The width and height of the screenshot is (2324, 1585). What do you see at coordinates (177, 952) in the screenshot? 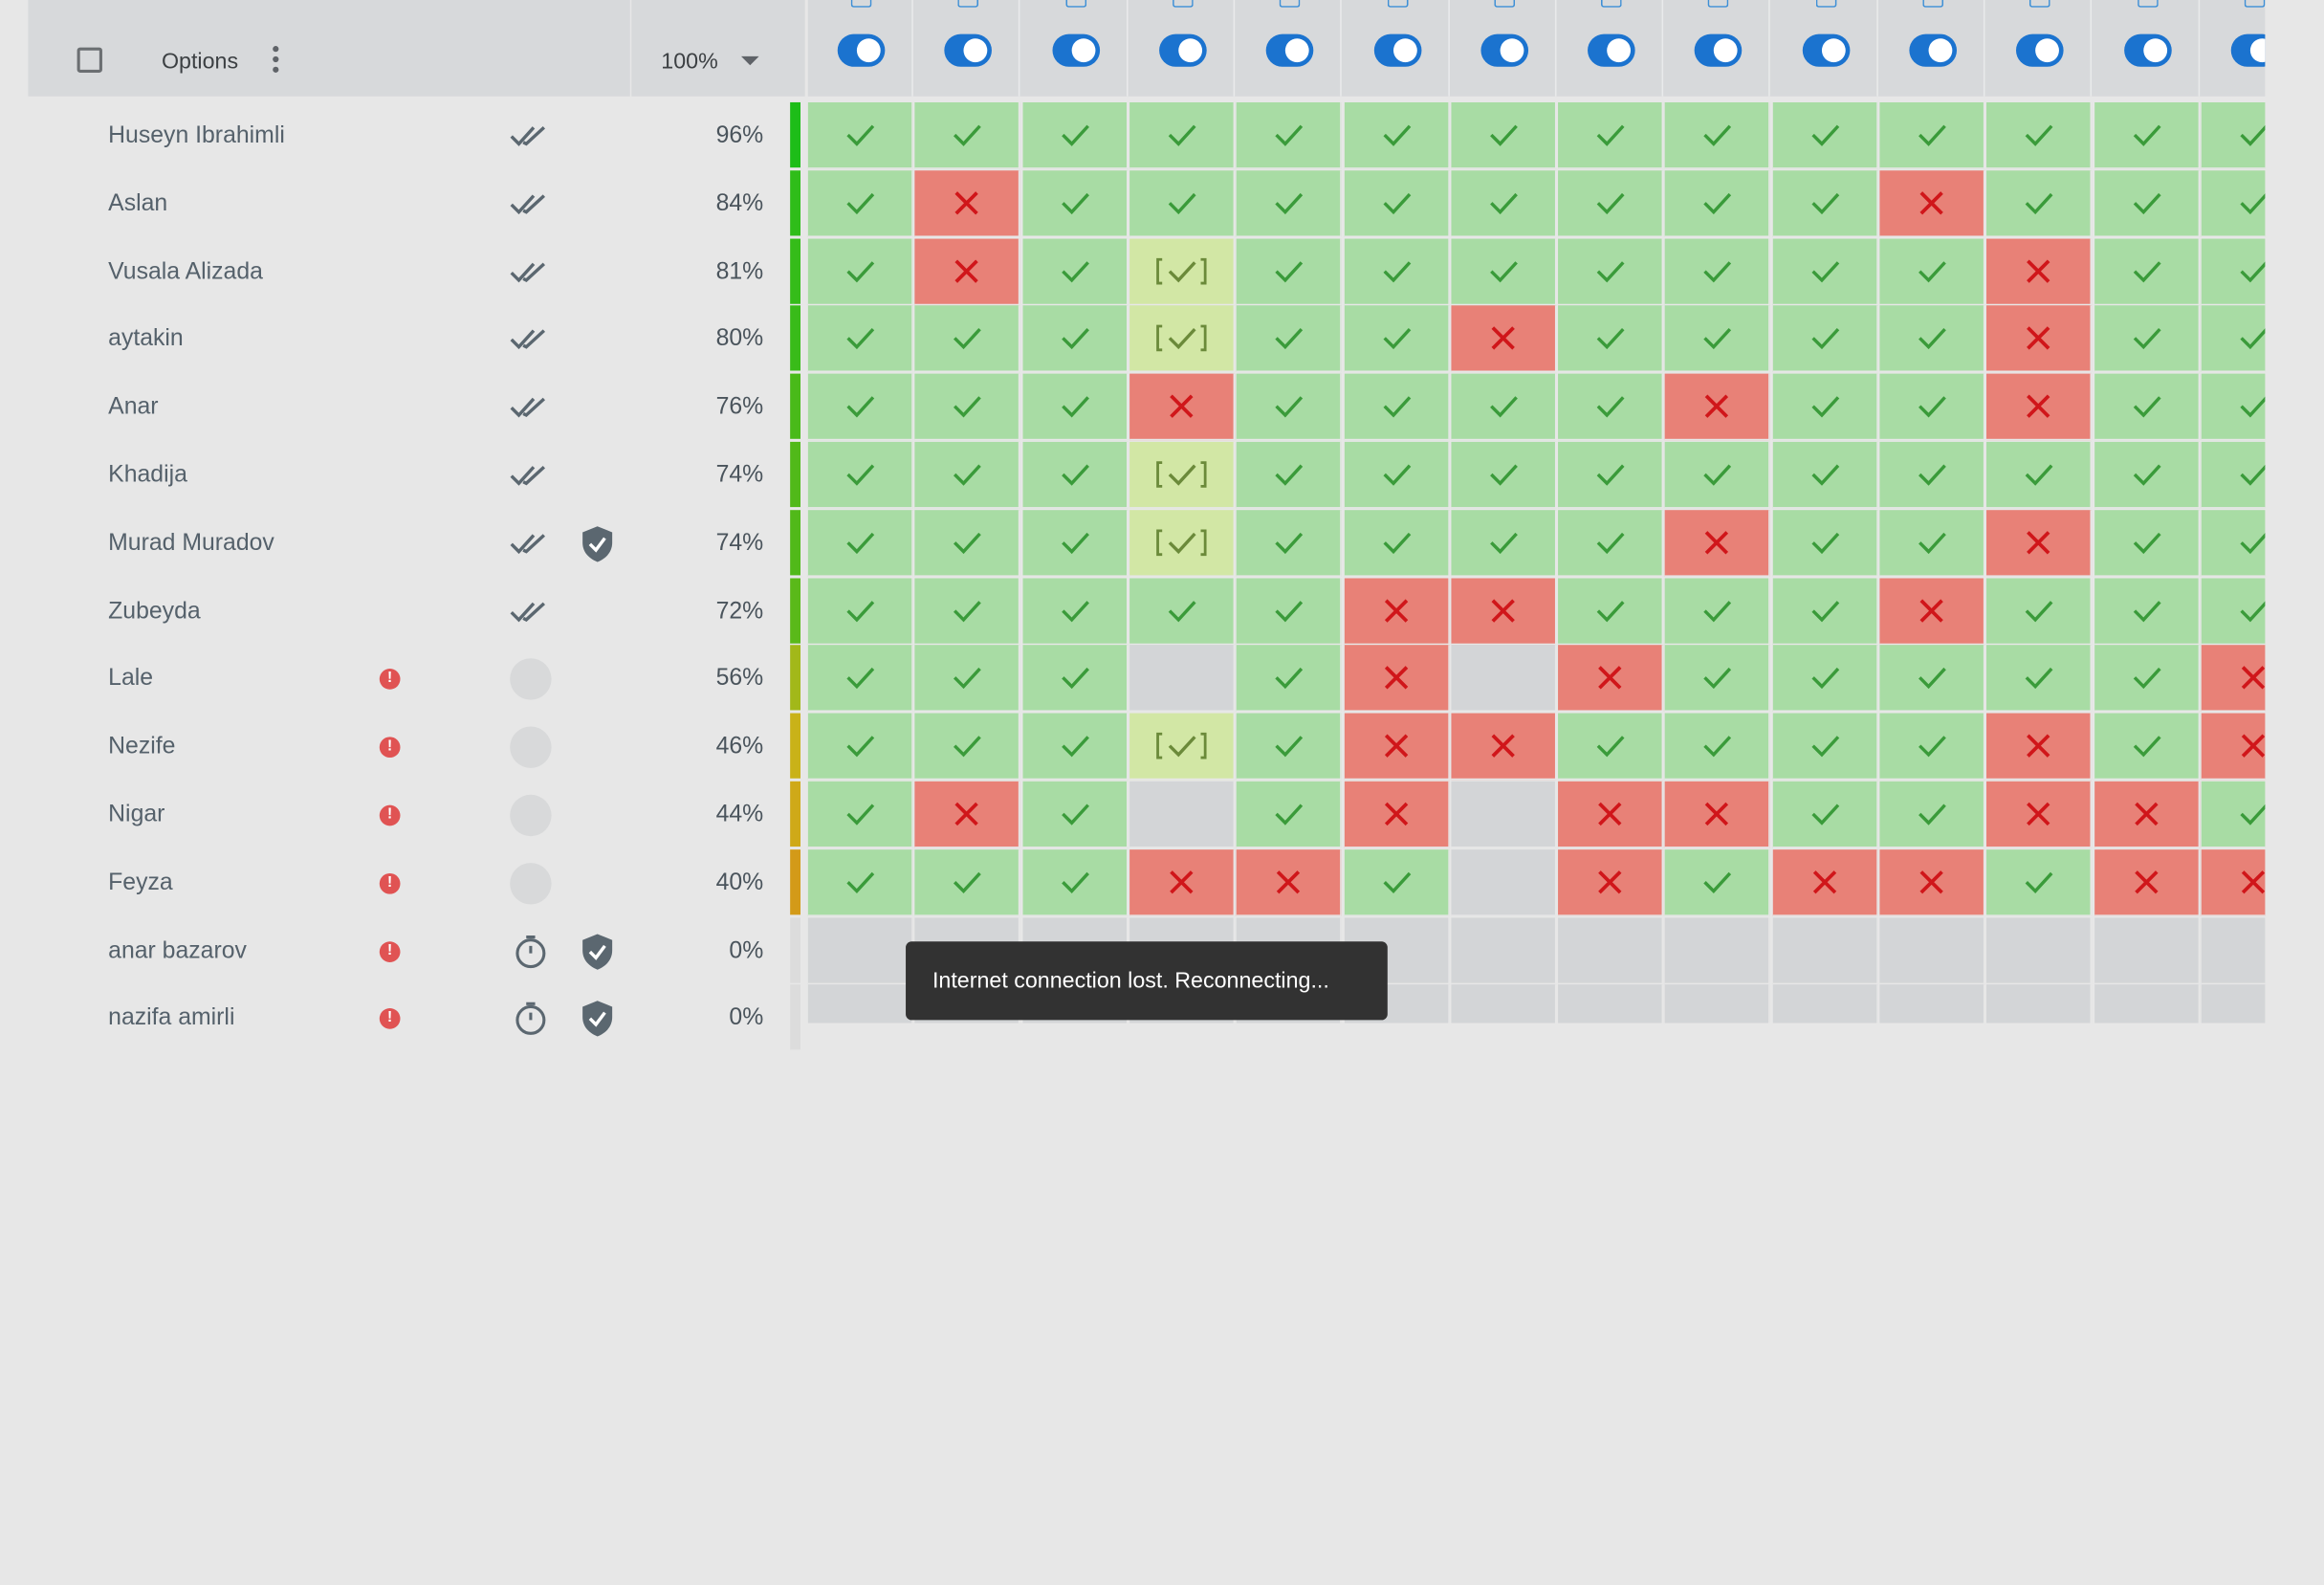
I see `student-name: anar bazarov` at bounding box center [177, 952].